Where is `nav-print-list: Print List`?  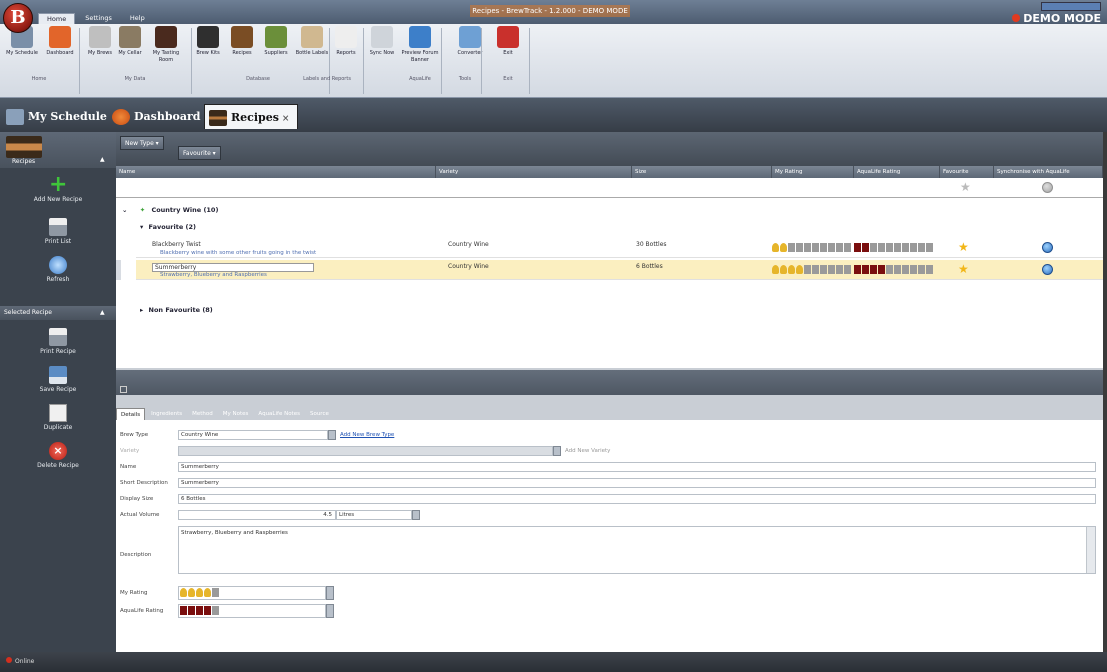
nav-print-list: Print List is located at coordinates (58, 231).